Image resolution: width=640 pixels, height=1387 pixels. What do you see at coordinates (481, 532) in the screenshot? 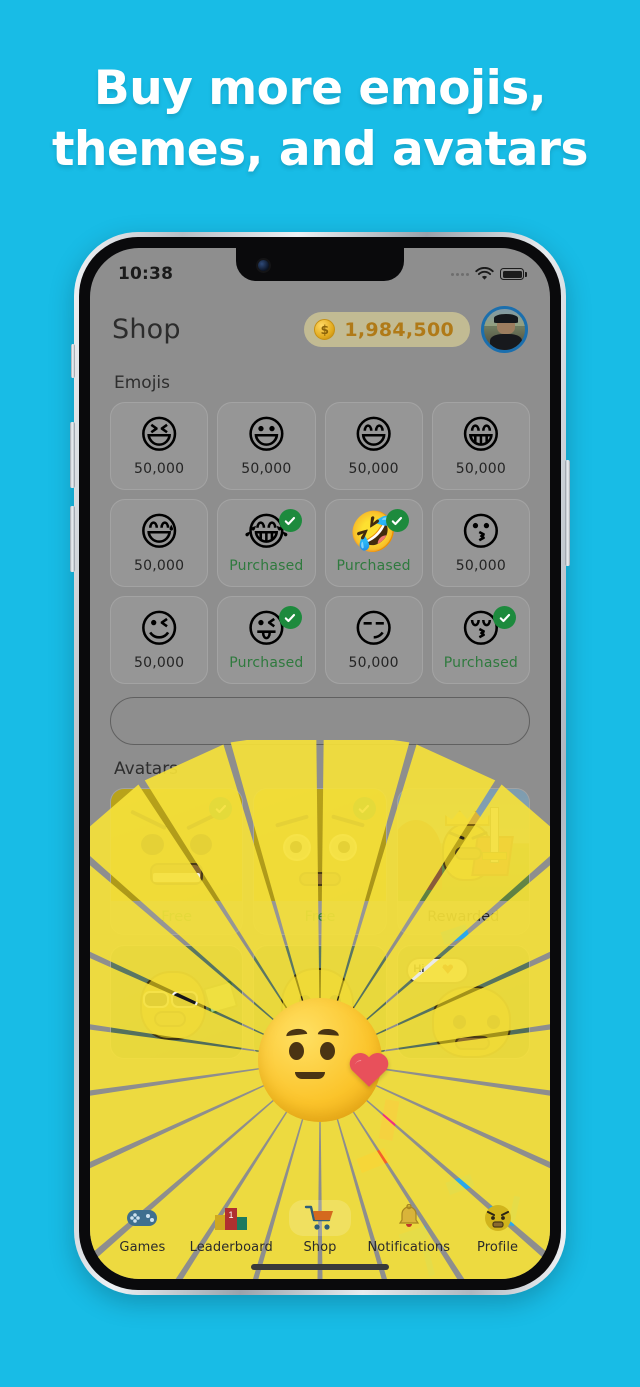
I see `emoji-kissing: 😗` at bounding box center [481, 532].